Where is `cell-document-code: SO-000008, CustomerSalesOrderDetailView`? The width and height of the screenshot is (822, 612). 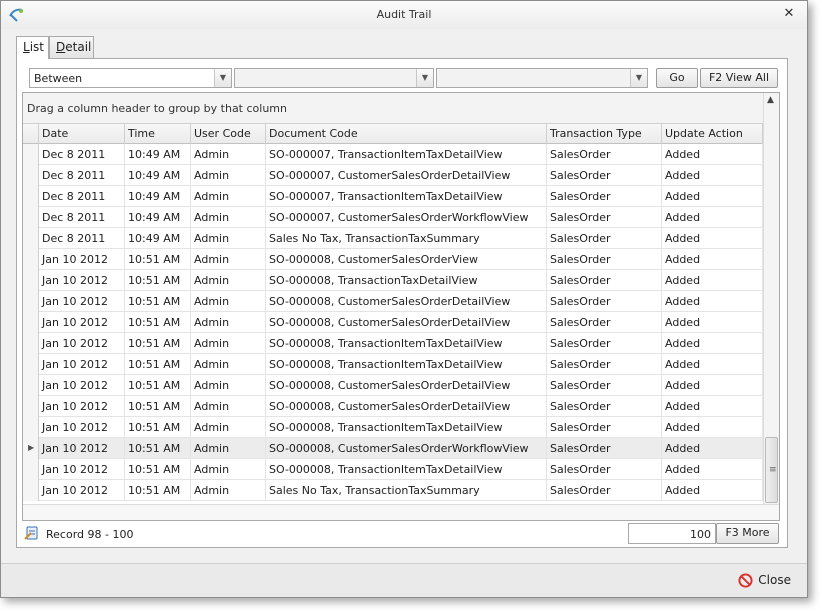
cell-document-code: SO-000008, CustomerSalesOrderDetailView is located at coordinates (406, 385).